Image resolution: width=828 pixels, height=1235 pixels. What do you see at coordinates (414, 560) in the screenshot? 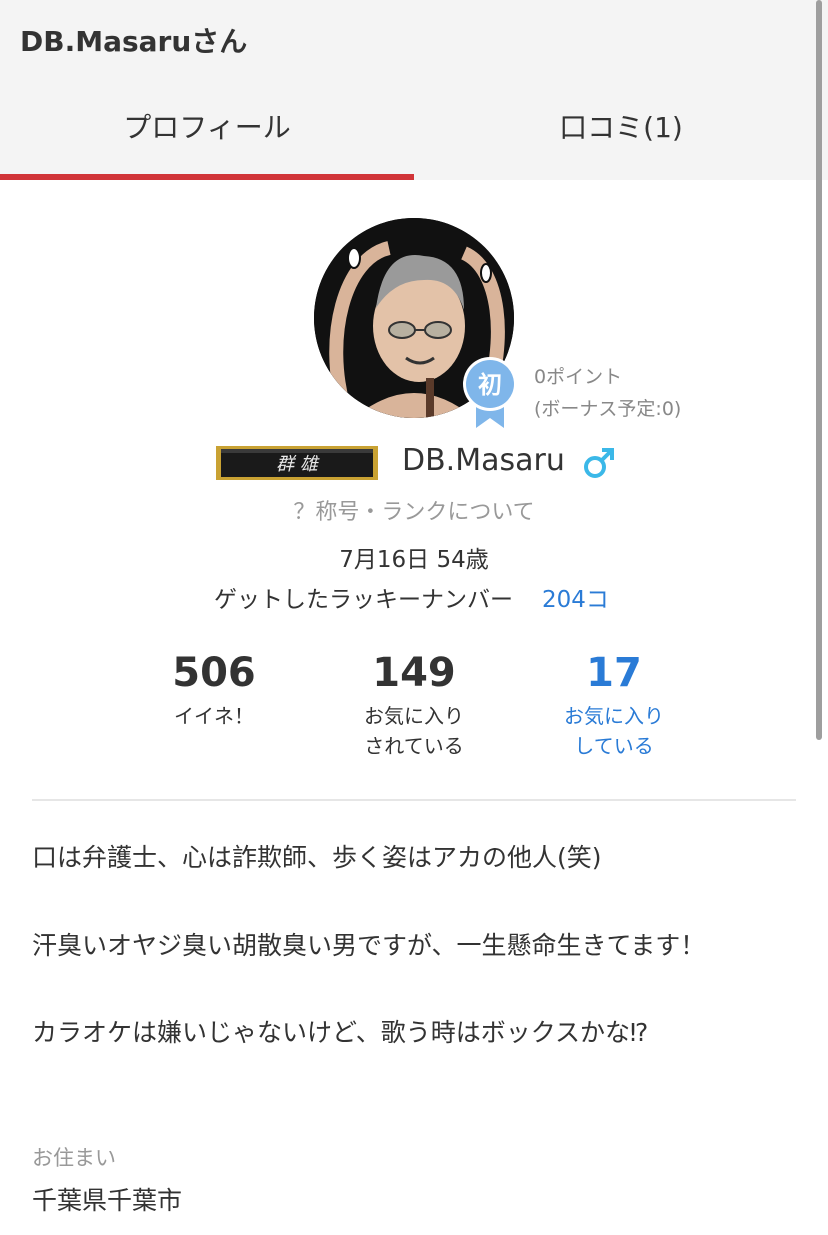
I see `birthday-age: 7月16日 54歳` at bounding box center [414, 560].